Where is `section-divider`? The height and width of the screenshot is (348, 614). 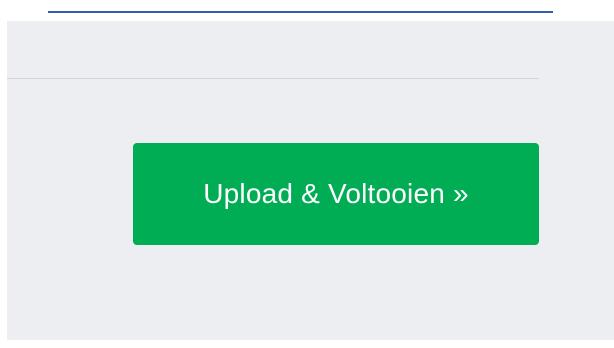
section-divider is located at coordinates (273, 78).